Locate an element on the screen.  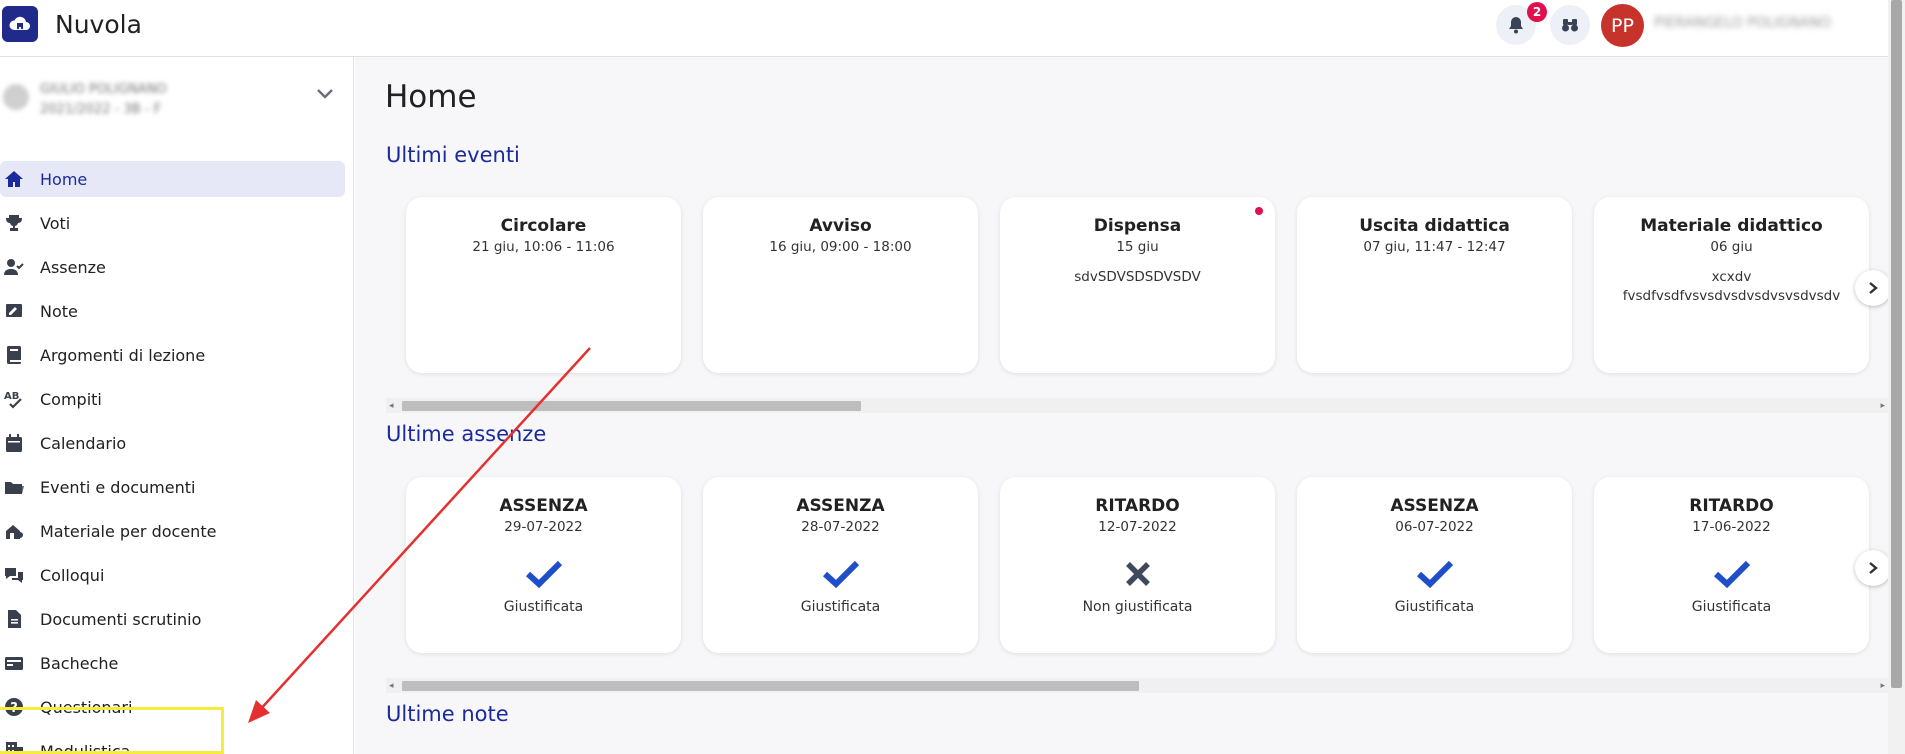
events-horizontal-scrollbar: ◂ ▸ is located at coordinates (1137, 405).